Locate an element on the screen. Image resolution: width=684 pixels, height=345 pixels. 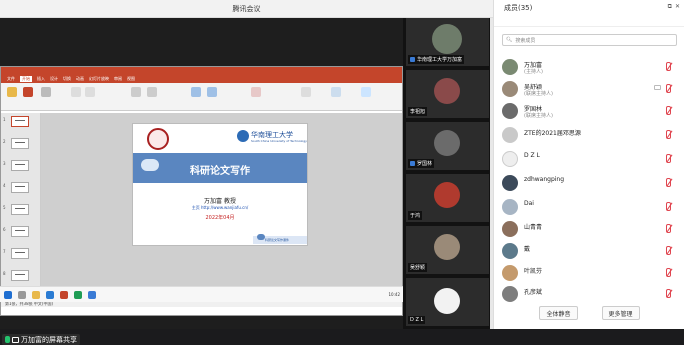
member-row: 万加富 (主持人) is located at coordinates (589, 67).